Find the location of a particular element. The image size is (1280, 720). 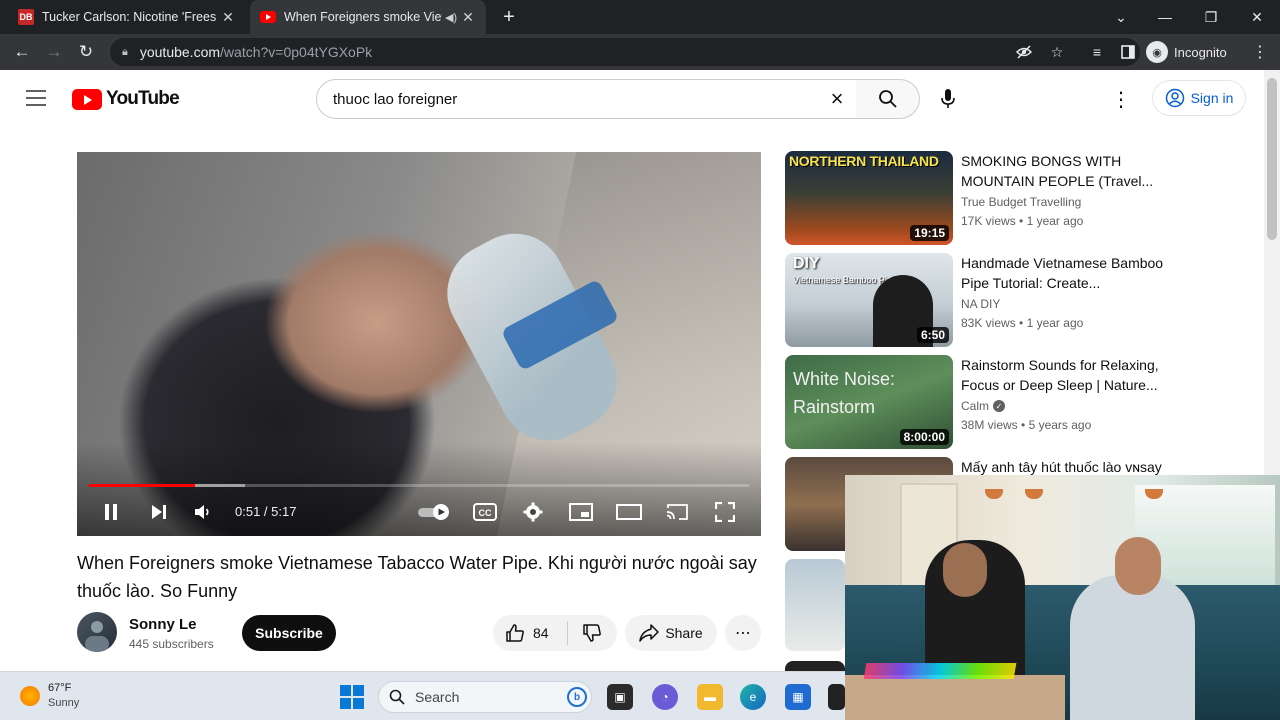

youtube-logo: YouTube is located at coordinates (126, 99).